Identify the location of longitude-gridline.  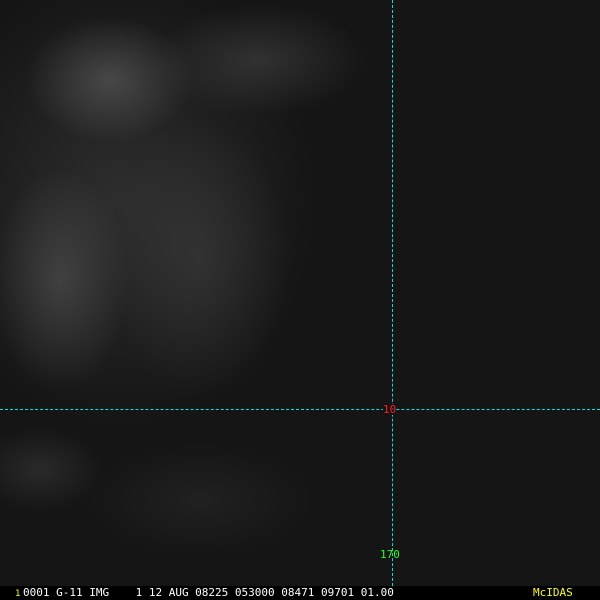
(392, 293).